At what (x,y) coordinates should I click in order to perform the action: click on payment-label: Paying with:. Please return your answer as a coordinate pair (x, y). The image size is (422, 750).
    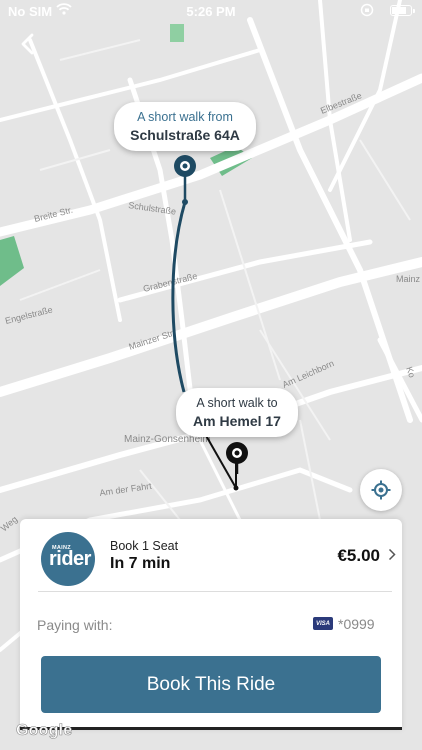
    Looking at the image, I should click on (75, 625).